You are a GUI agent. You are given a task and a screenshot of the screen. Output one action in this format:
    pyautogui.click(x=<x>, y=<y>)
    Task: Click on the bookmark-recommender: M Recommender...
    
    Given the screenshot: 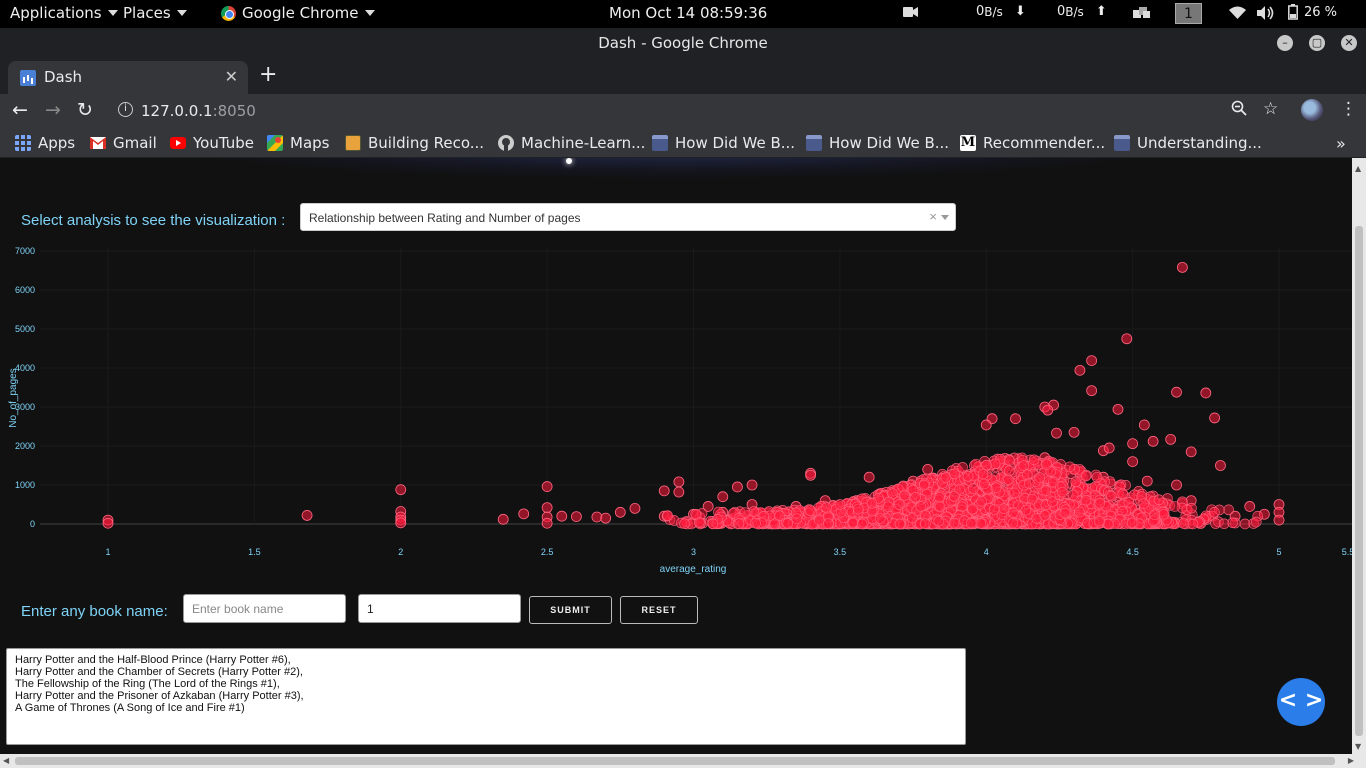 What is the action you would take?
    pyautogui.click(x=1032, y=143)
    